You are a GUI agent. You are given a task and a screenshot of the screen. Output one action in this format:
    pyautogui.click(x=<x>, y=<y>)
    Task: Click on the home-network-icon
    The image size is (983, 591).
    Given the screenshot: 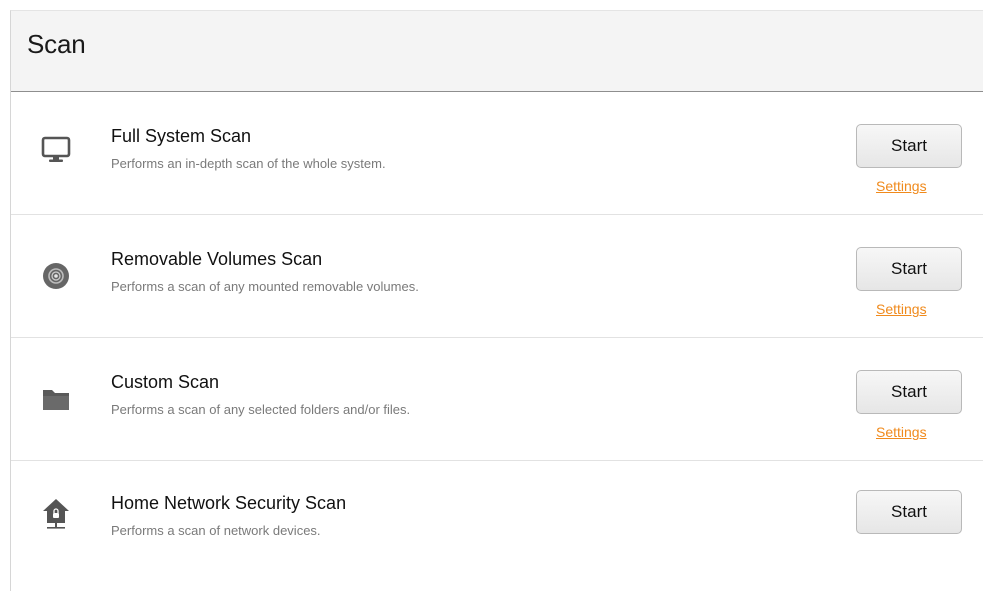 What is the action you would take?
    pyautogui.click(x=56, y=513)
    